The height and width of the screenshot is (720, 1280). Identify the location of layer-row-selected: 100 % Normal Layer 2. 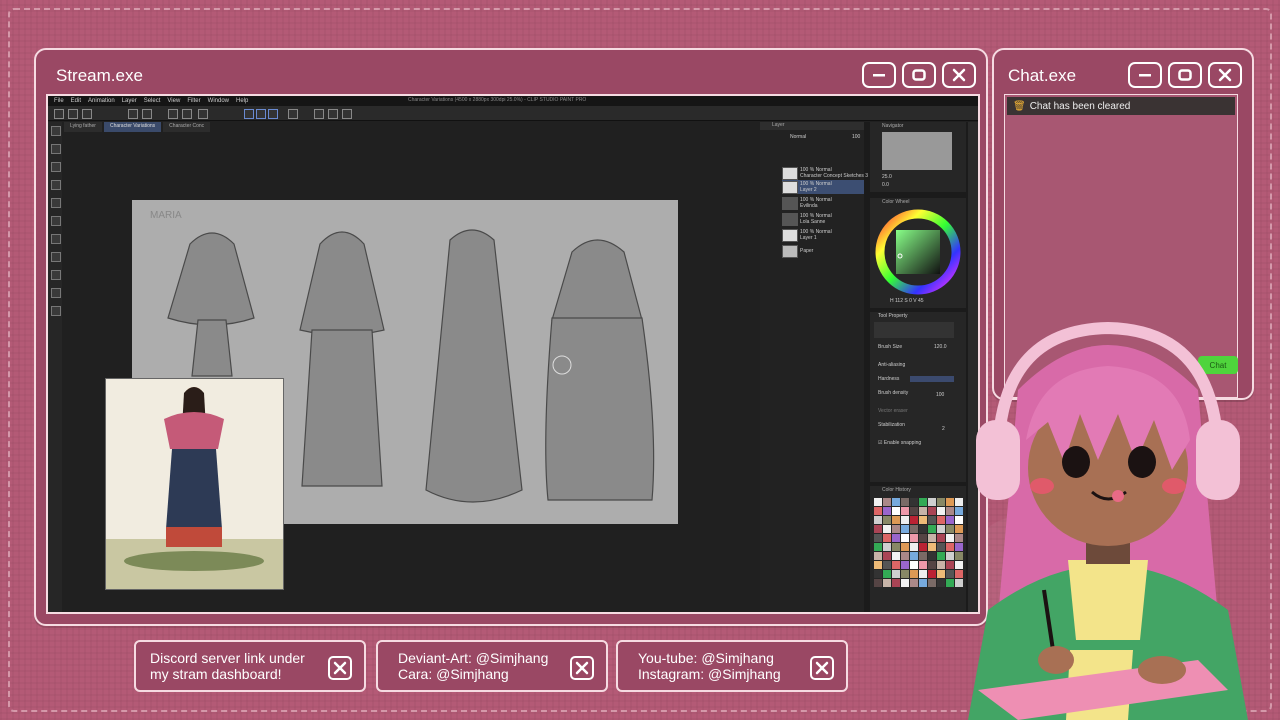
(823, 187).